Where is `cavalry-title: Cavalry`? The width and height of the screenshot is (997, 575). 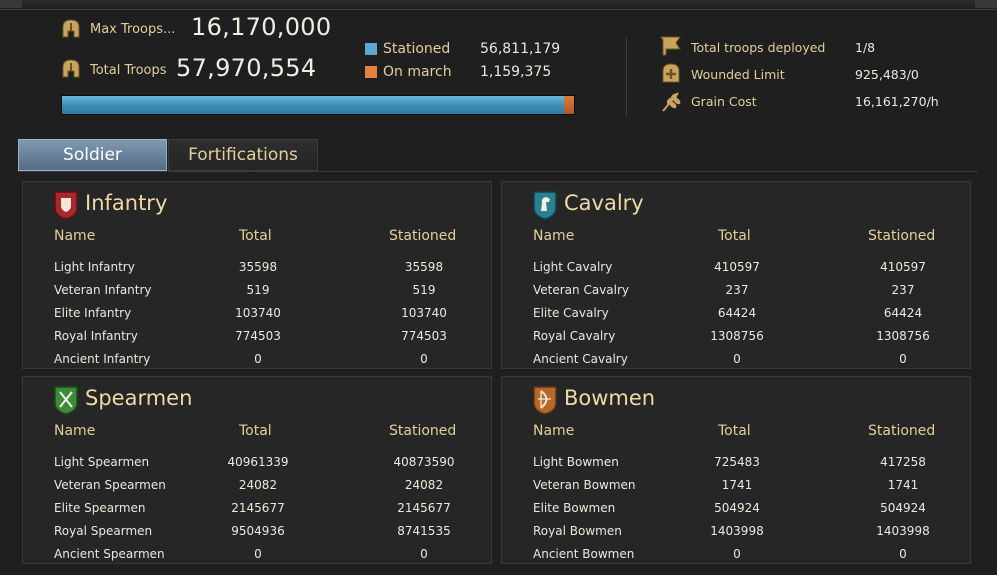
cavalry-title: Cavalry is located at coordinates (604, 203).